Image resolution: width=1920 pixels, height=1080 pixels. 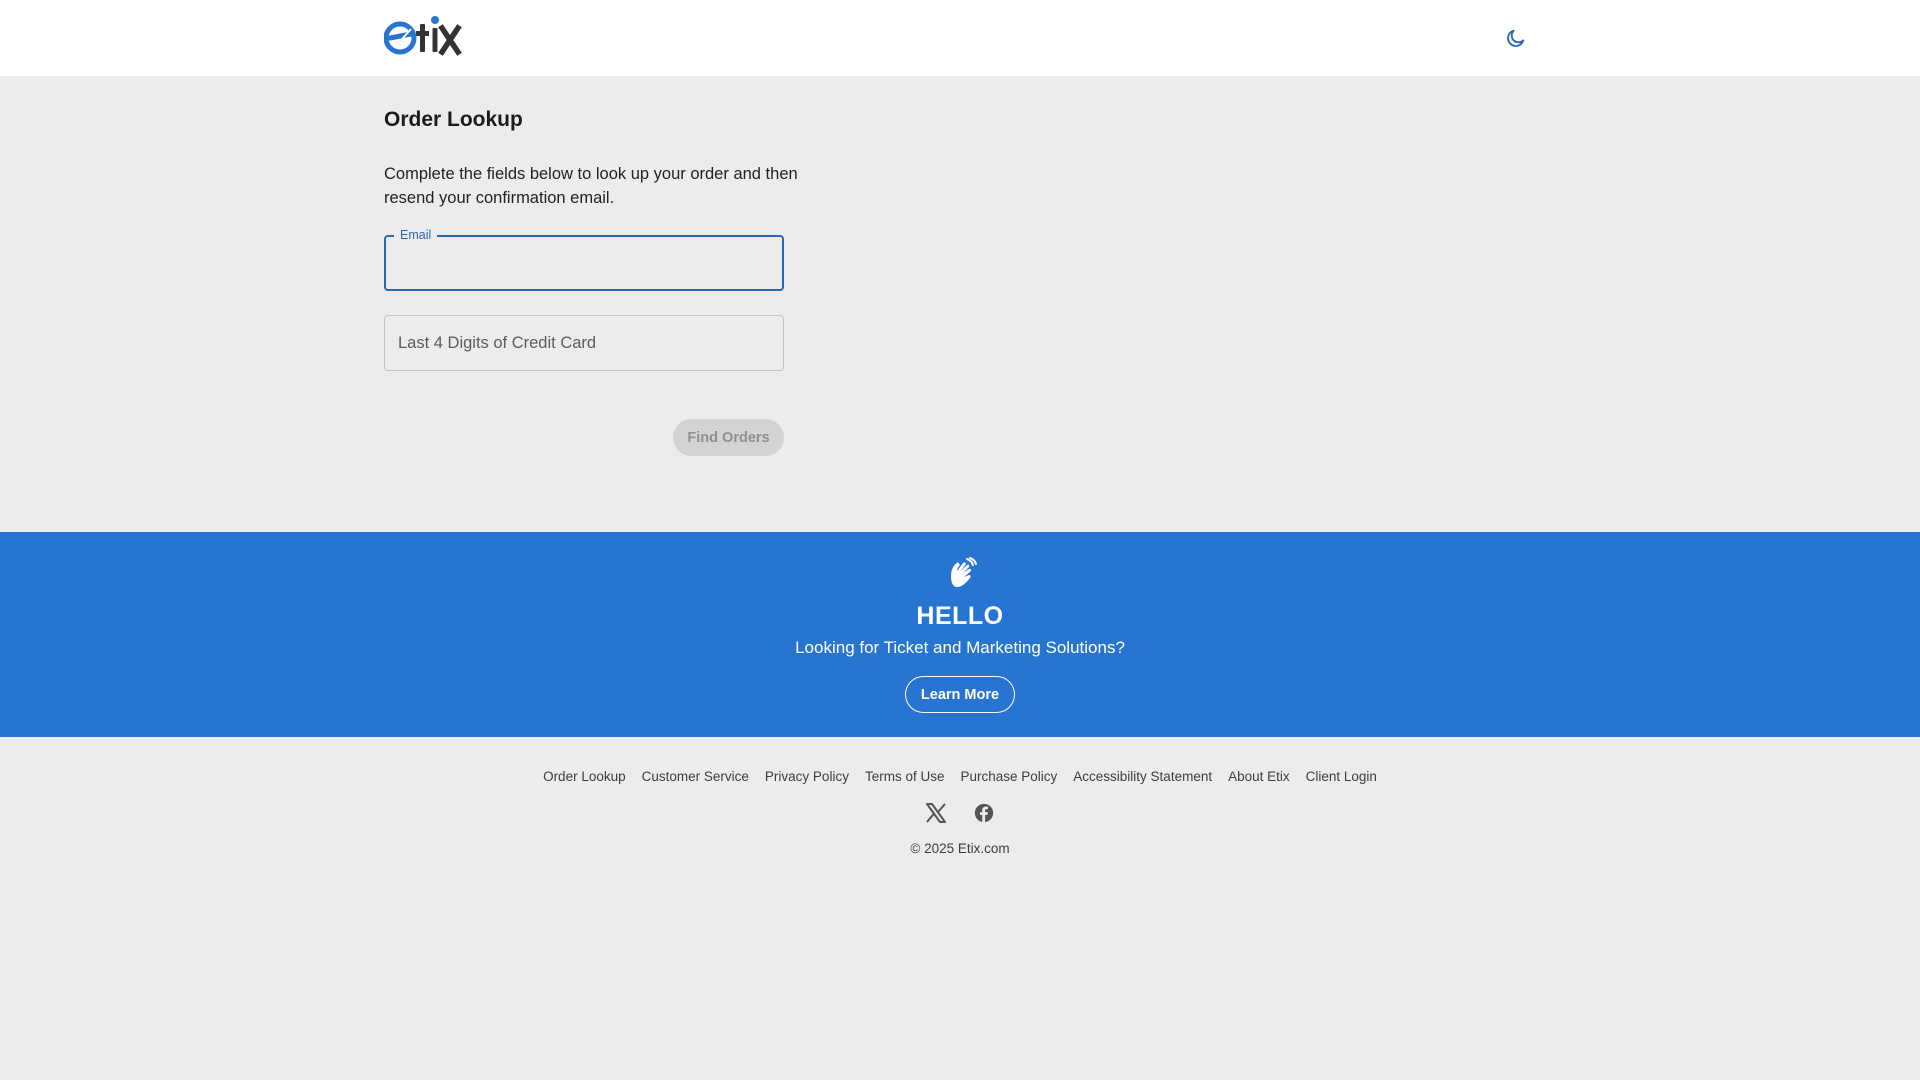 What do you see at coordinates (584, 263) in the screenshot?
I see `email-input` at bounding box center [584, 263].